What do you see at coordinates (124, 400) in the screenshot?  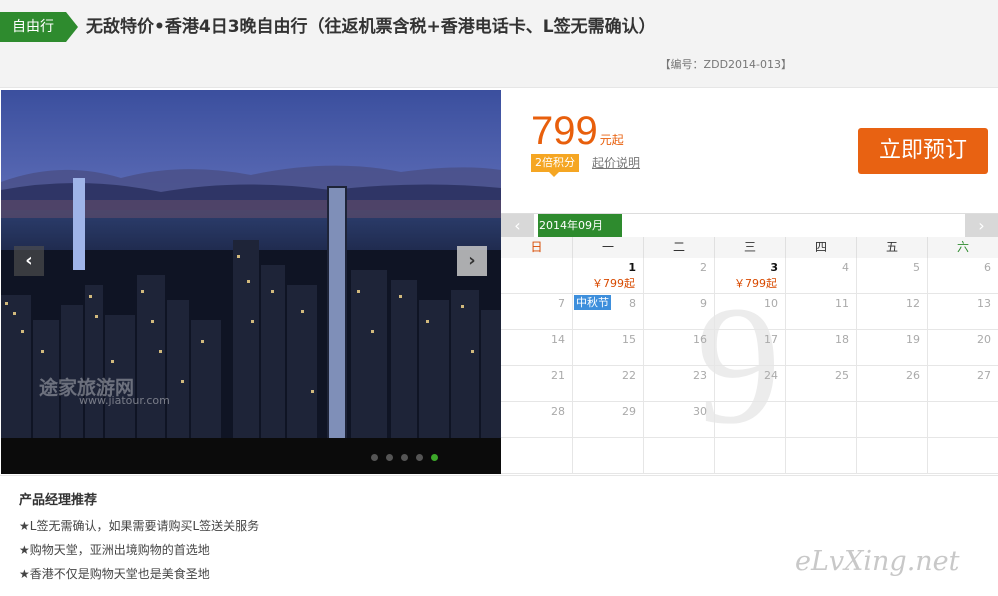 I see `photo-watermark-url: www.jiatour.com` at bounding box center [124, 400].